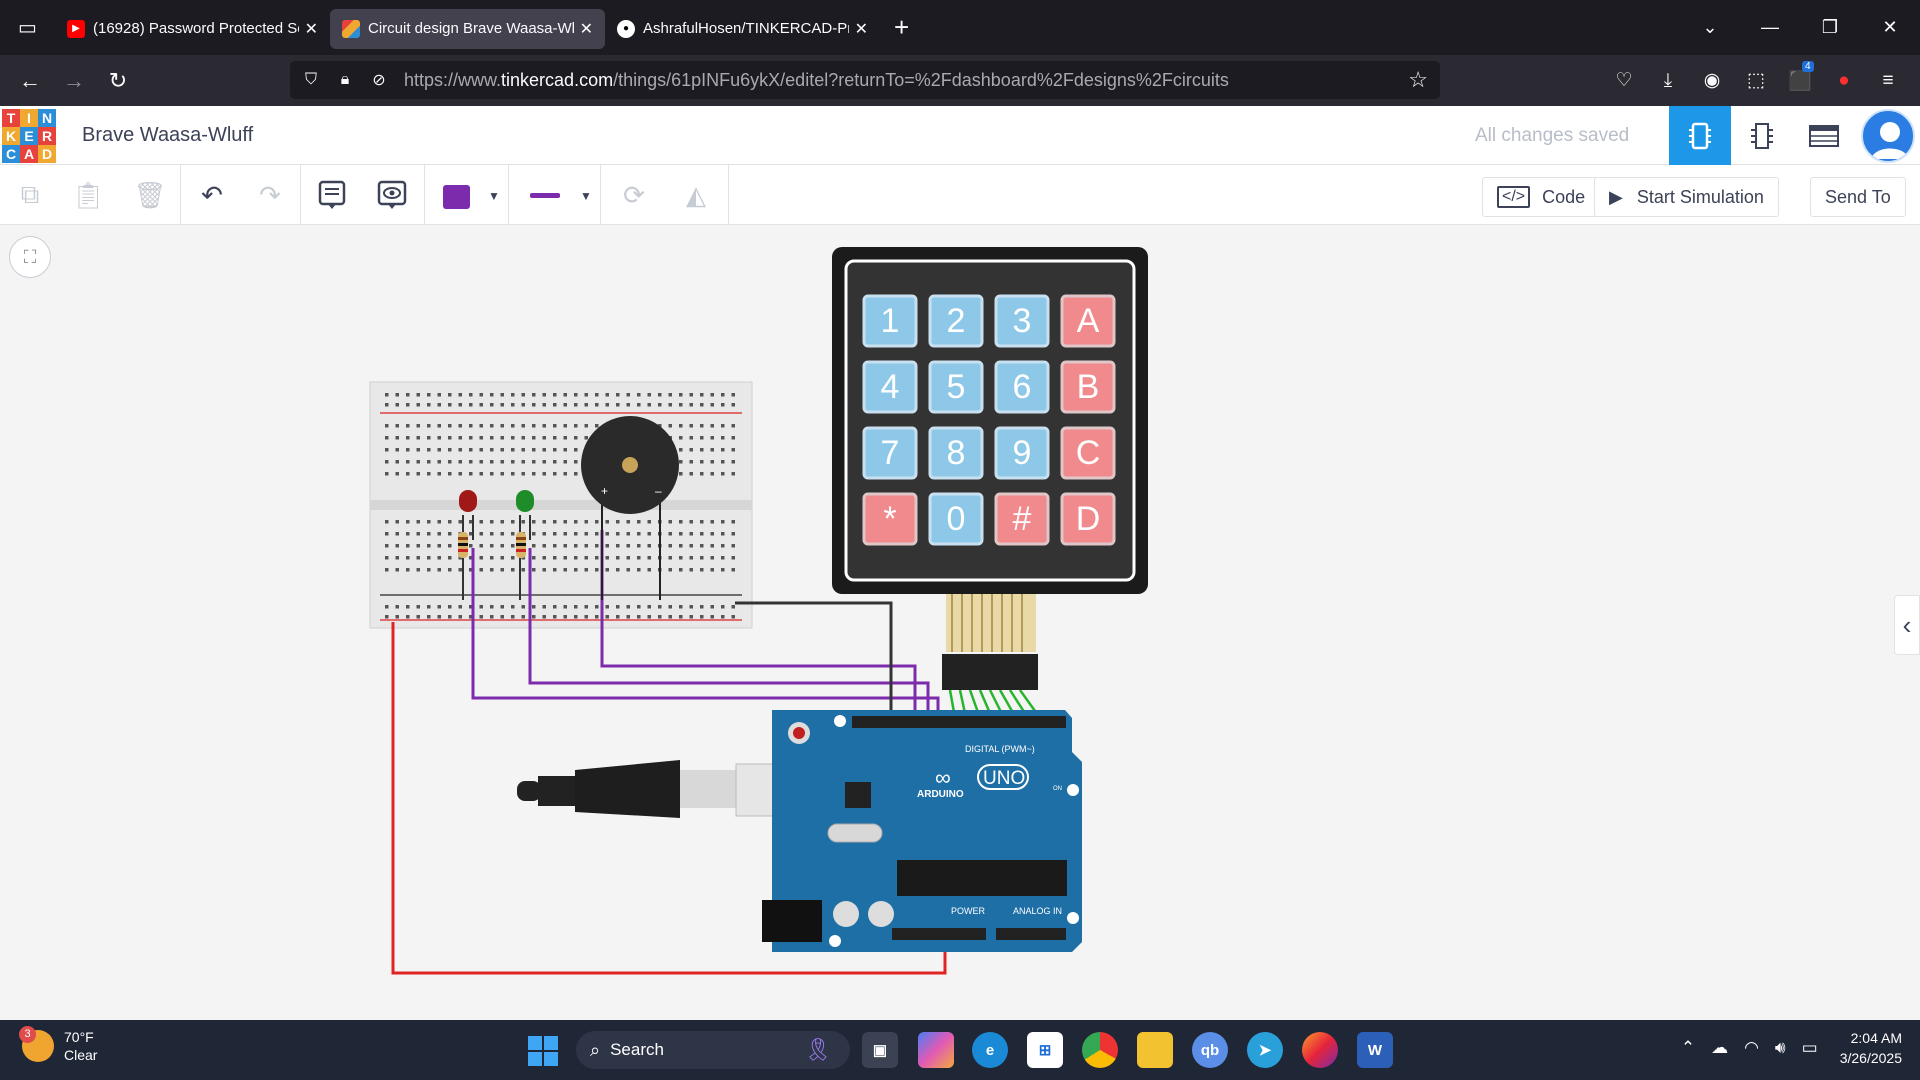 This screenshot has width=1920, height=1080. I want to click on chevron-down-icon: ▼, so click(586, 196).